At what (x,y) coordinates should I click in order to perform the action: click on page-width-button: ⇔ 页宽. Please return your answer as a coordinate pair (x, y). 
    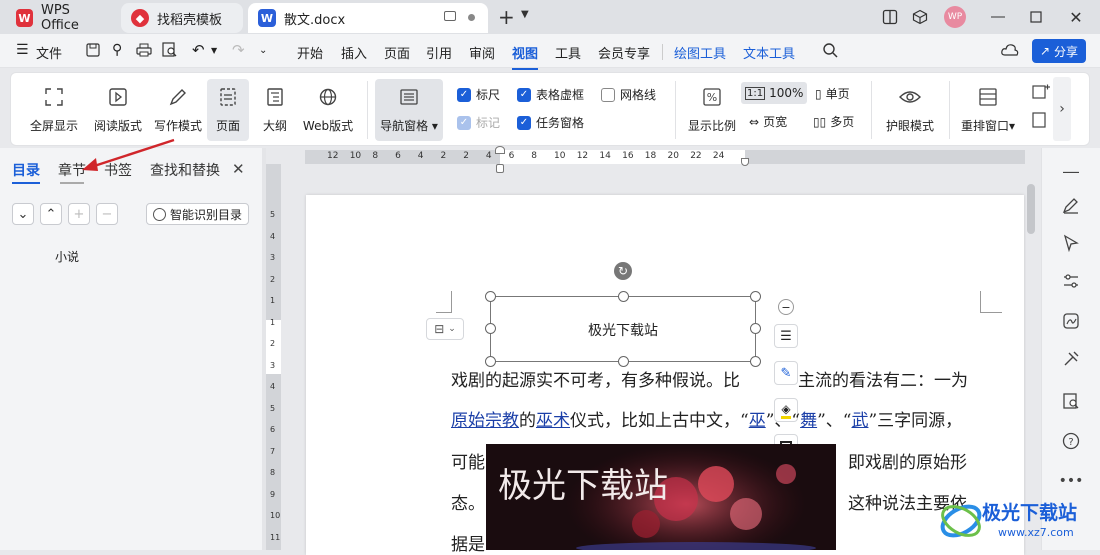
    Looking at the image, I should click on (768, 121).